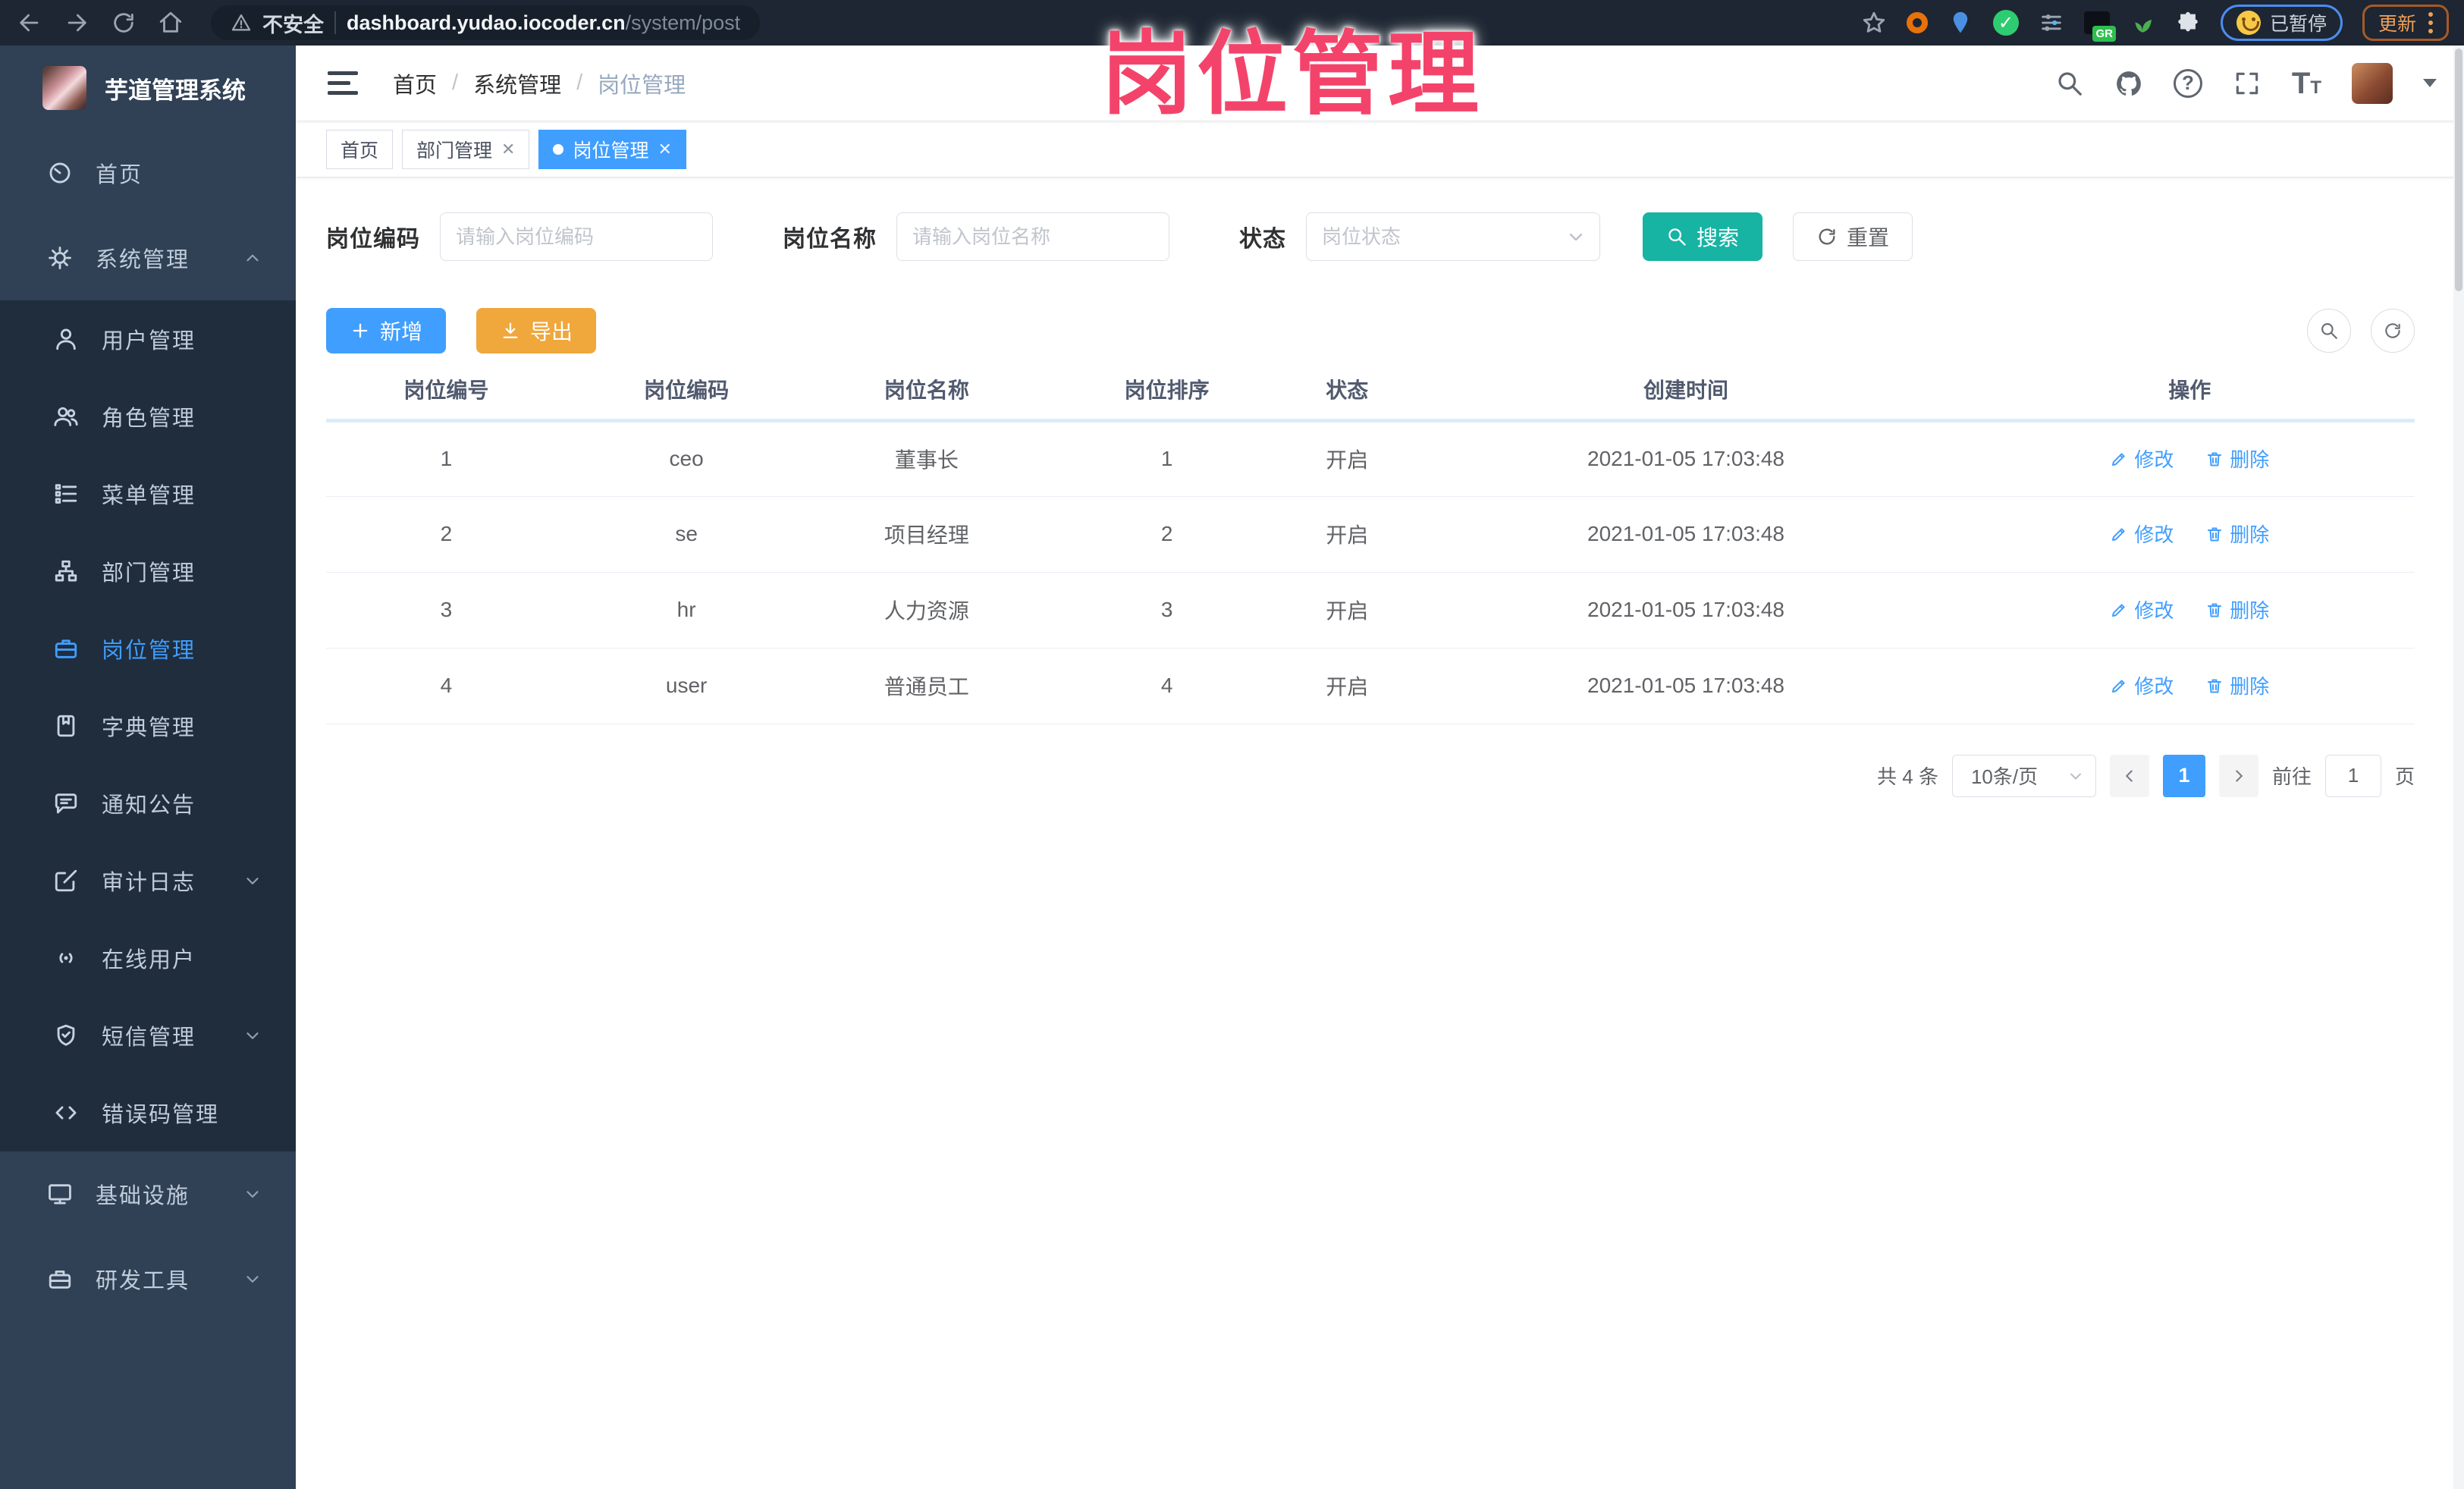 This screenshot has height=1489, width=2464. Describe the element at coordinates (148, 648) in the screenshot. I see `sidebar-item-post-mgmt: 岗位管理` at that location.